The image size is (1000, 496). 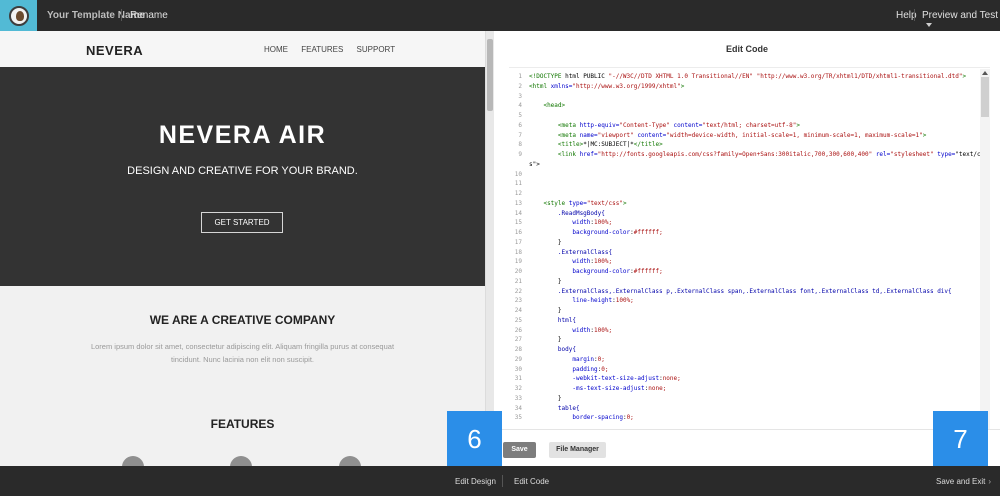 I want to click on line-number: 28, so click(x=518, y=349).